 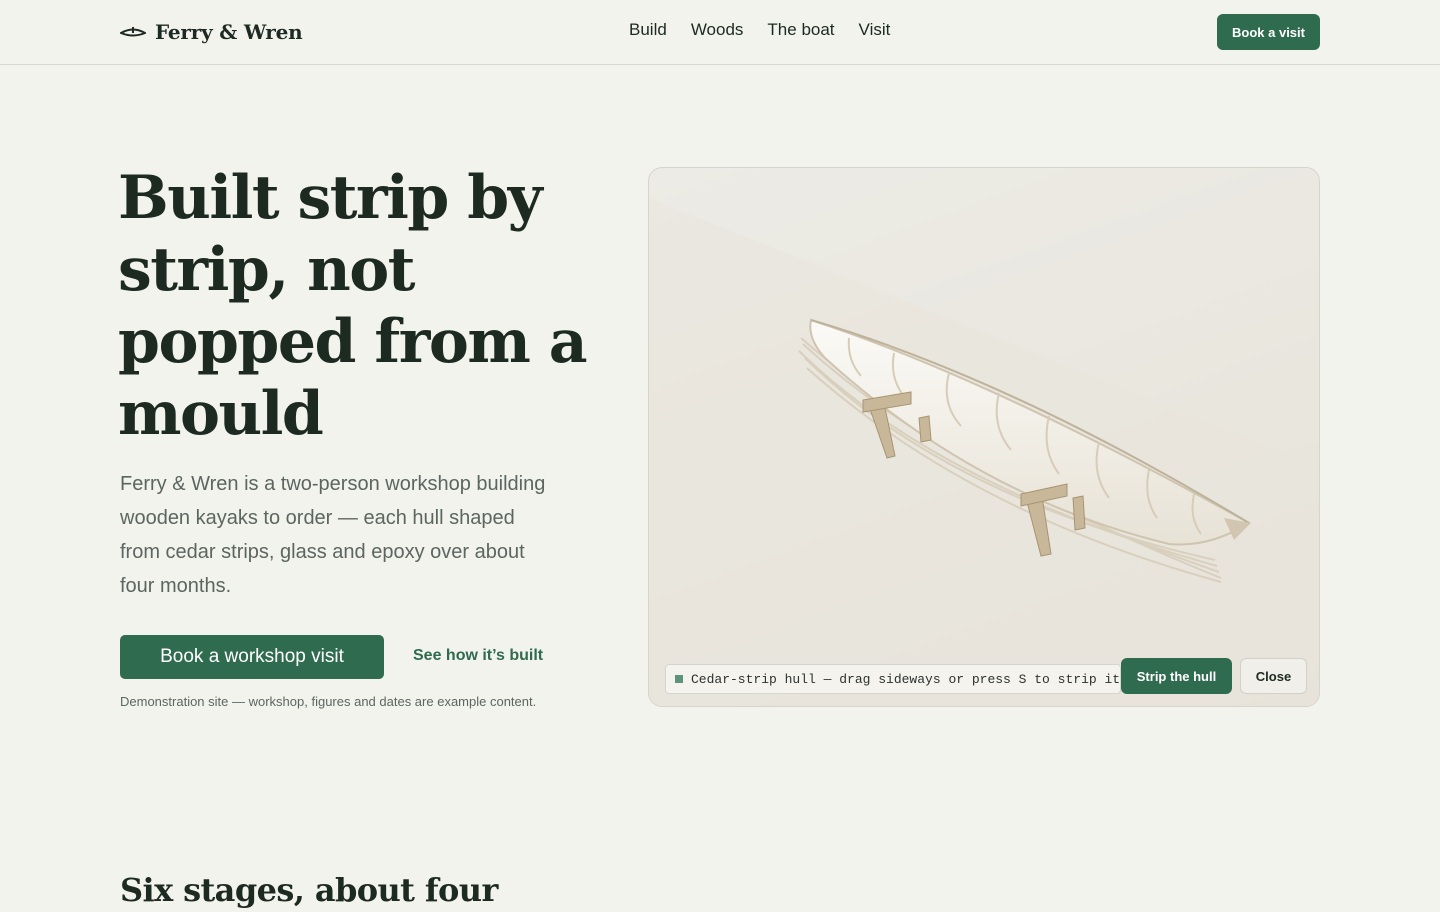 I want to click on kayak-icon, so click(x=133, y=32).